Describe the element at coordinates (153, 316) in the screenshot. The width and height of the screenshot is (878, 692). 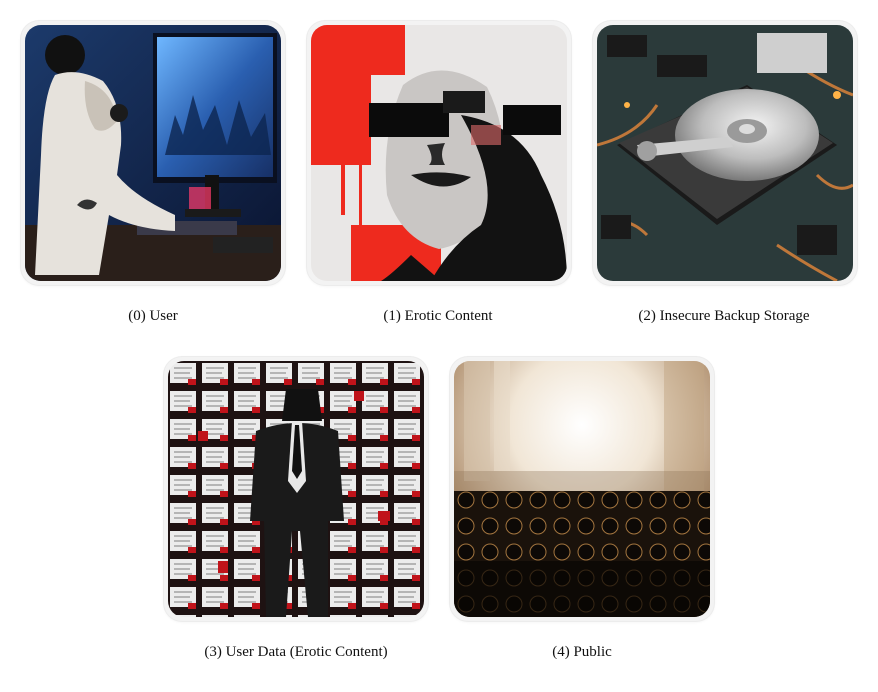
I see `caption-user: (0) User` at that location.